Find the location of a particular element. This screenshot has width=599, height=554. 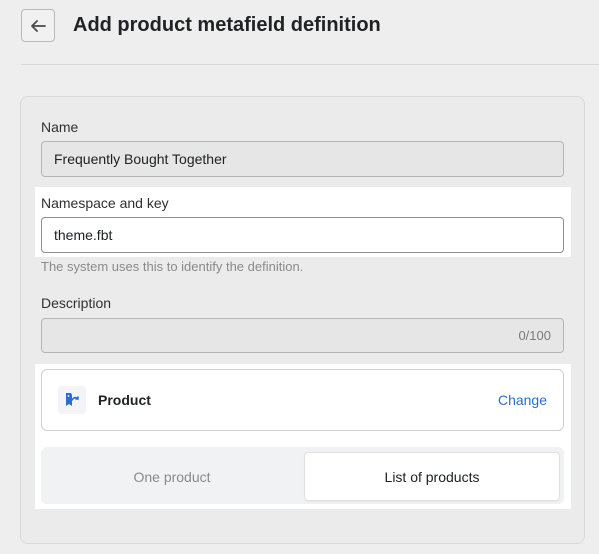

name-label: Name is located at coordinates (60, 127).